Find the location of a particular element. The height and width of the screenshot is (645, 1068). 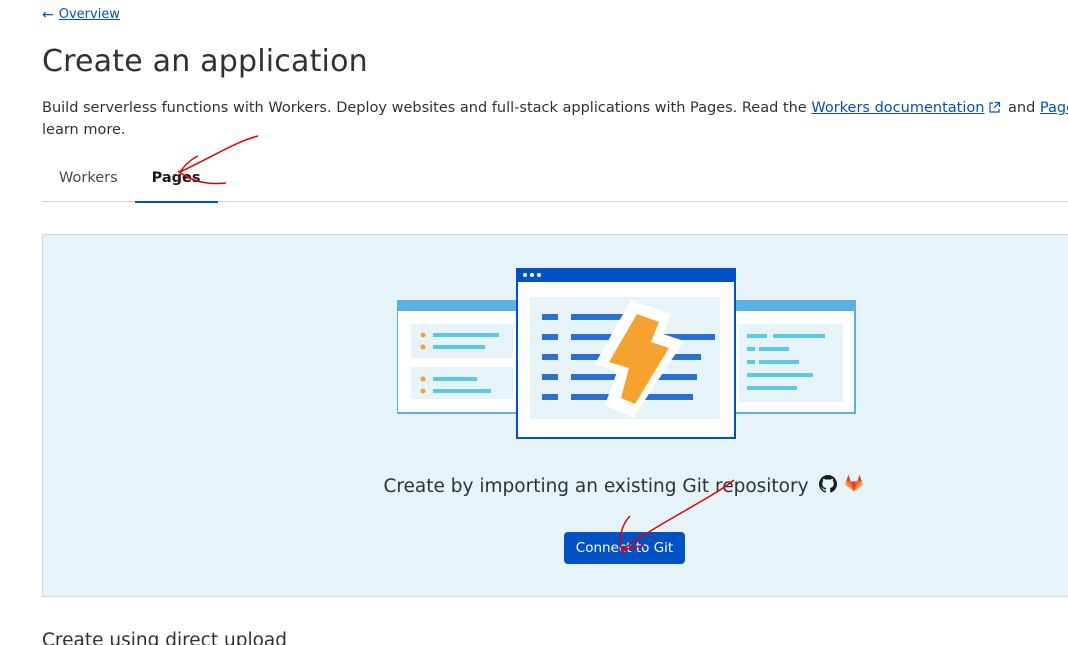

pages-illustration is located at coordinates (626, 353).